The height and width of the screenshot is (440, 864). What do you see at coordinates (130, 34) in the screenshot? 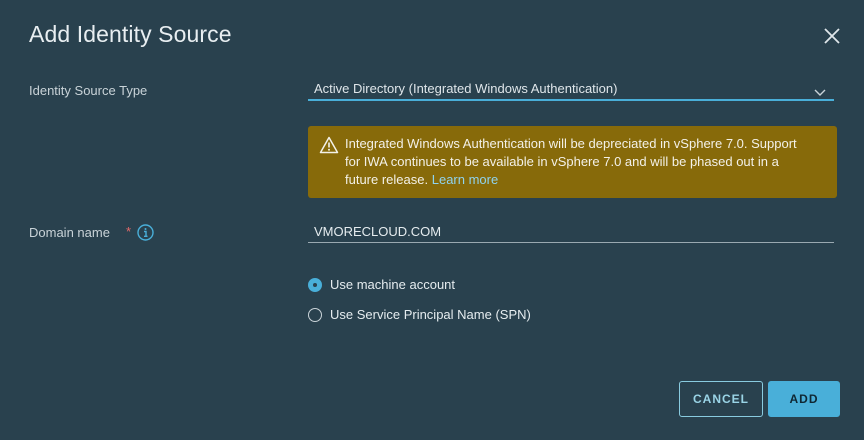
I see `dialog-title: Add Identity Source` at bounding box center [130, 34].